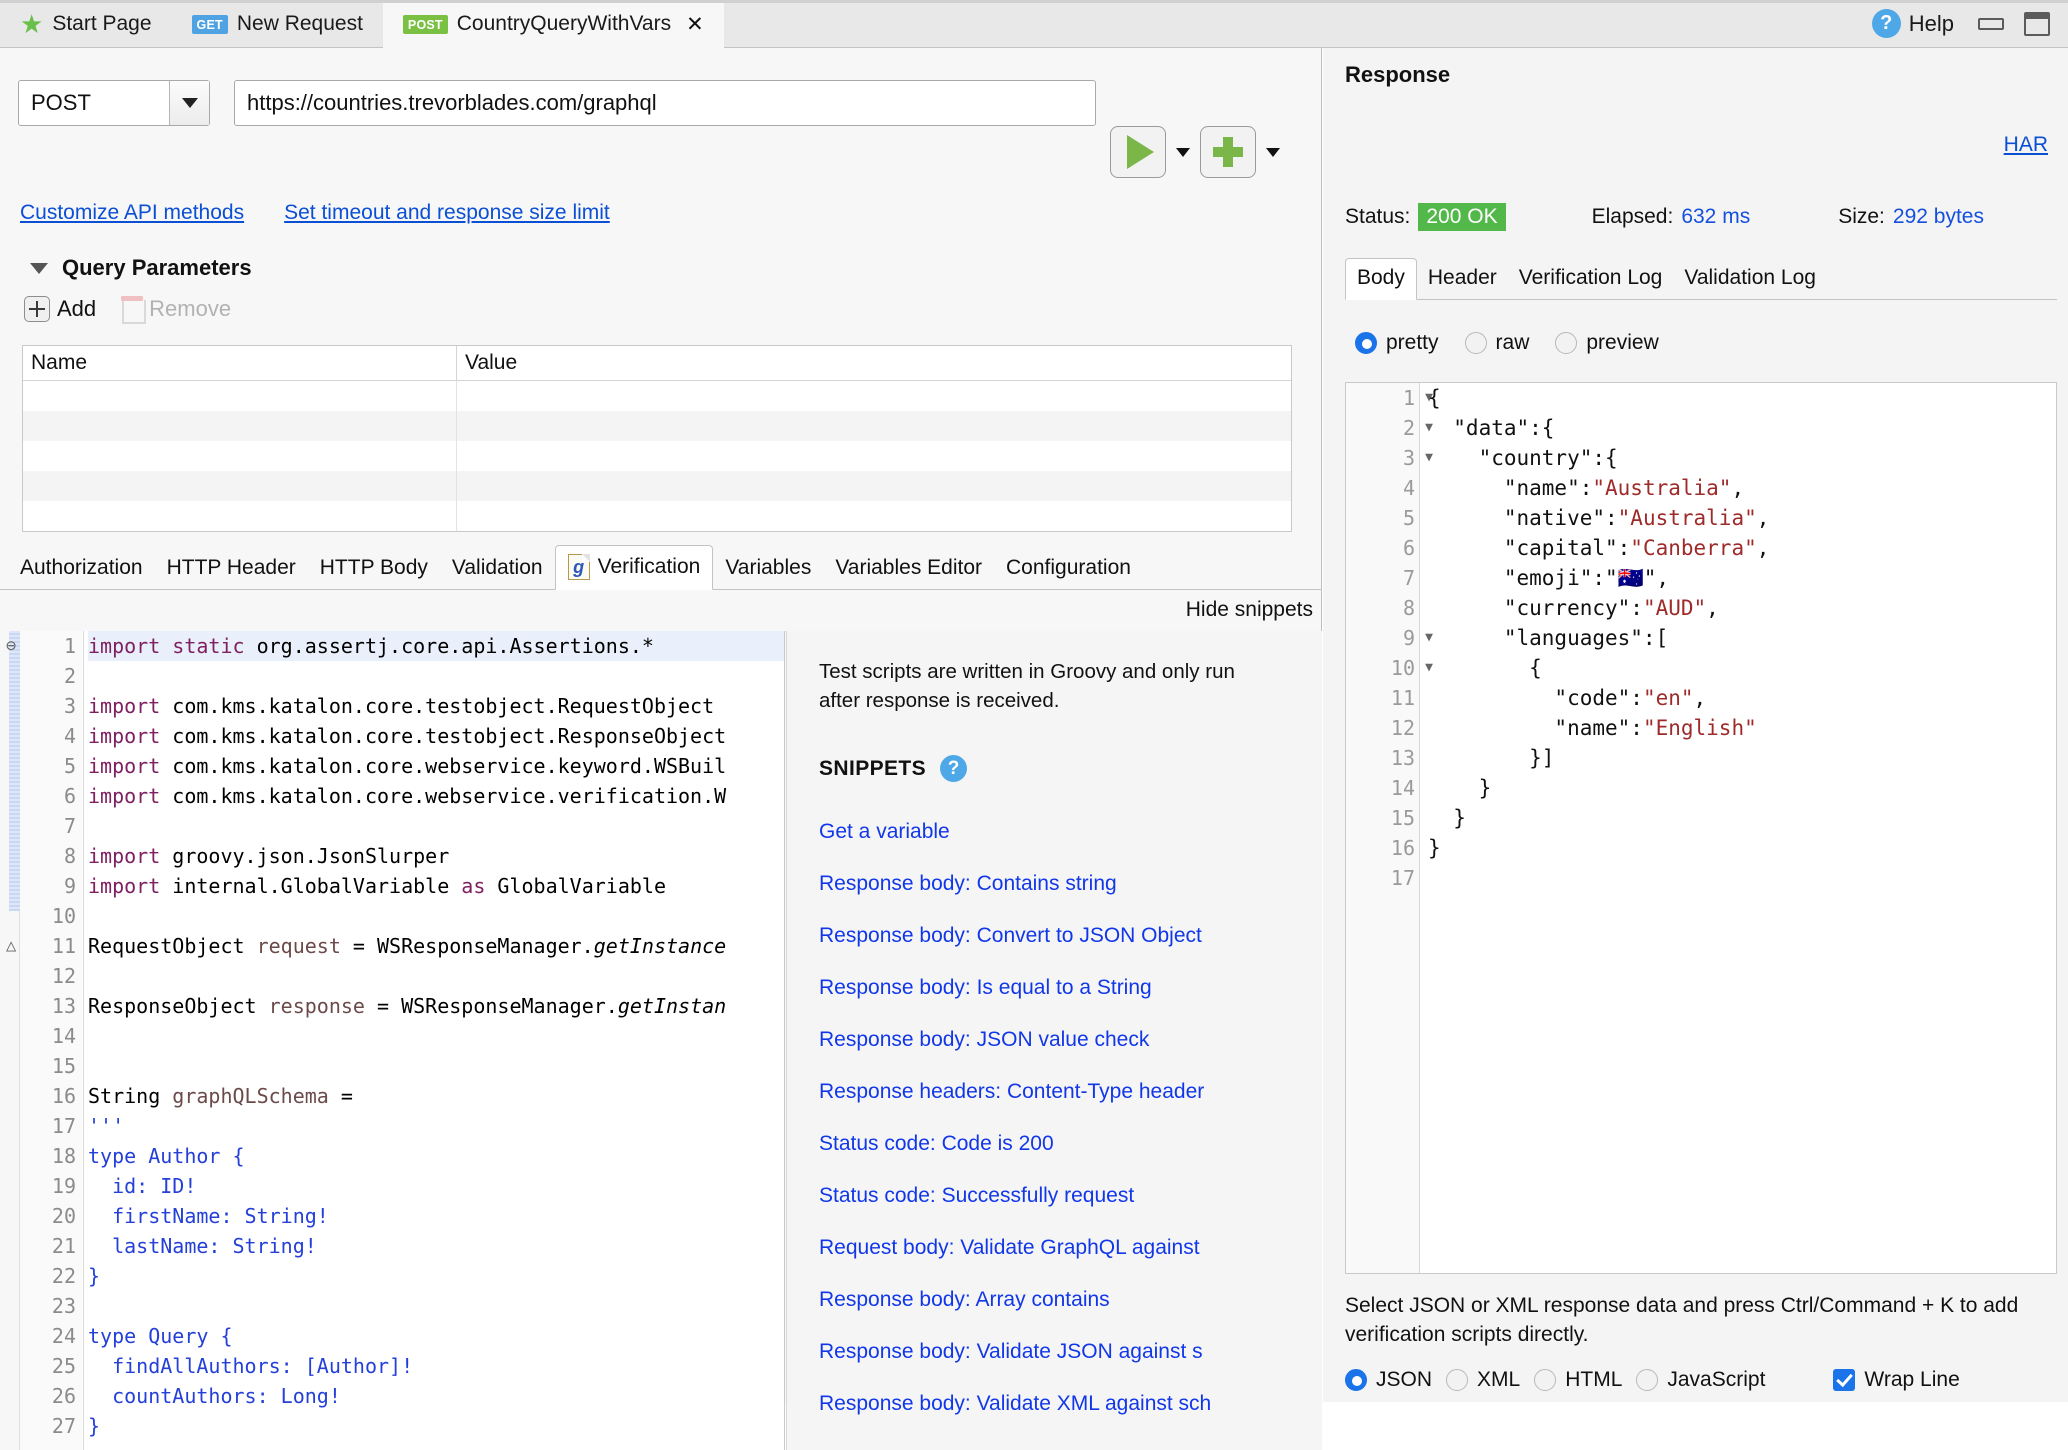 The image size is (2068, 1450). I want to click on response-line: "data":{, so click(1742, 428).